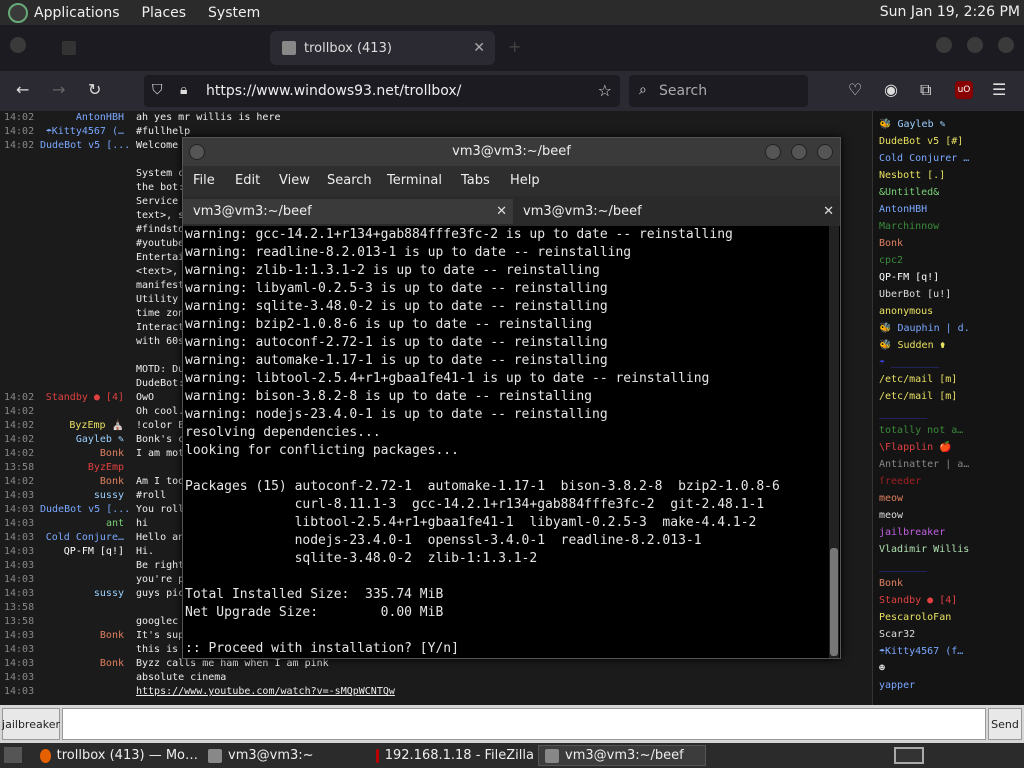  I want to click on forward-arrow-icon: →, so click(58, 89).